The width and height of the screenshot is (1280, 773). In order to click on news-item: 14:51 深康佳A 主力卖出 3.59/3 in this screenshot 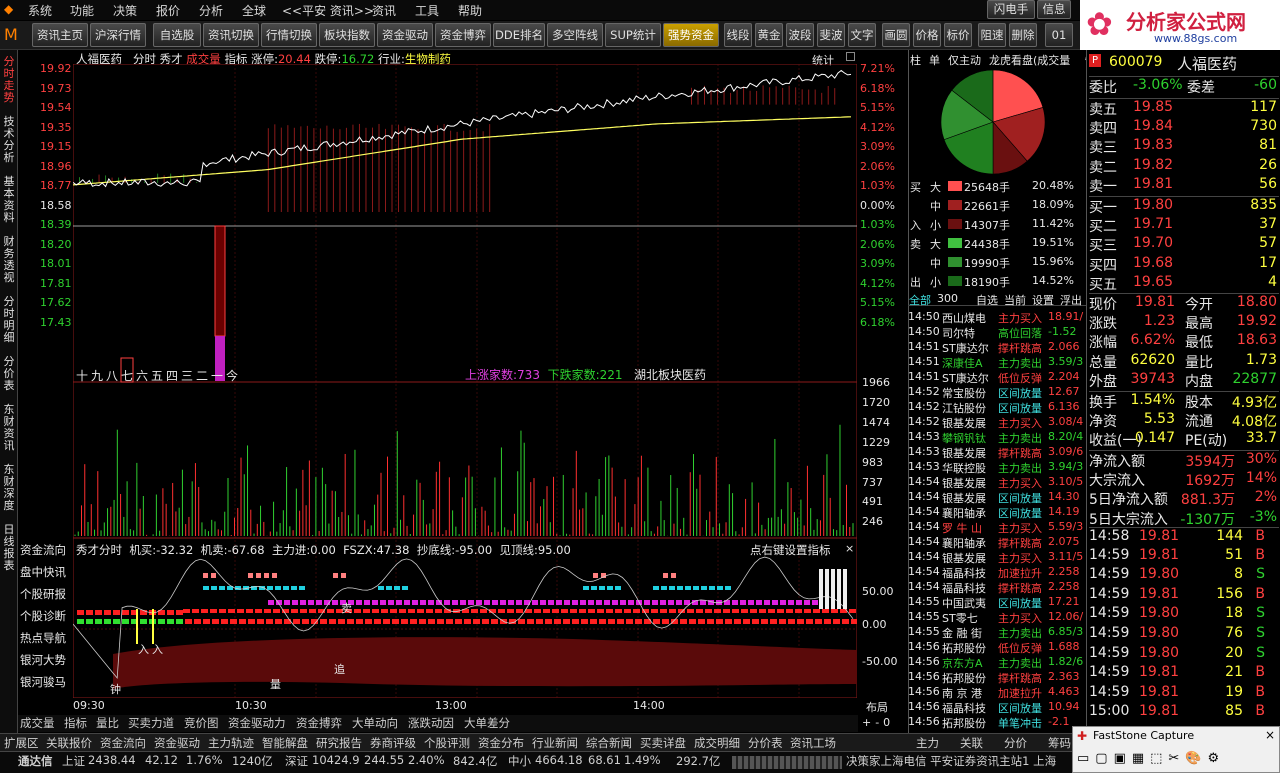, I will do `click(997, 362)`.